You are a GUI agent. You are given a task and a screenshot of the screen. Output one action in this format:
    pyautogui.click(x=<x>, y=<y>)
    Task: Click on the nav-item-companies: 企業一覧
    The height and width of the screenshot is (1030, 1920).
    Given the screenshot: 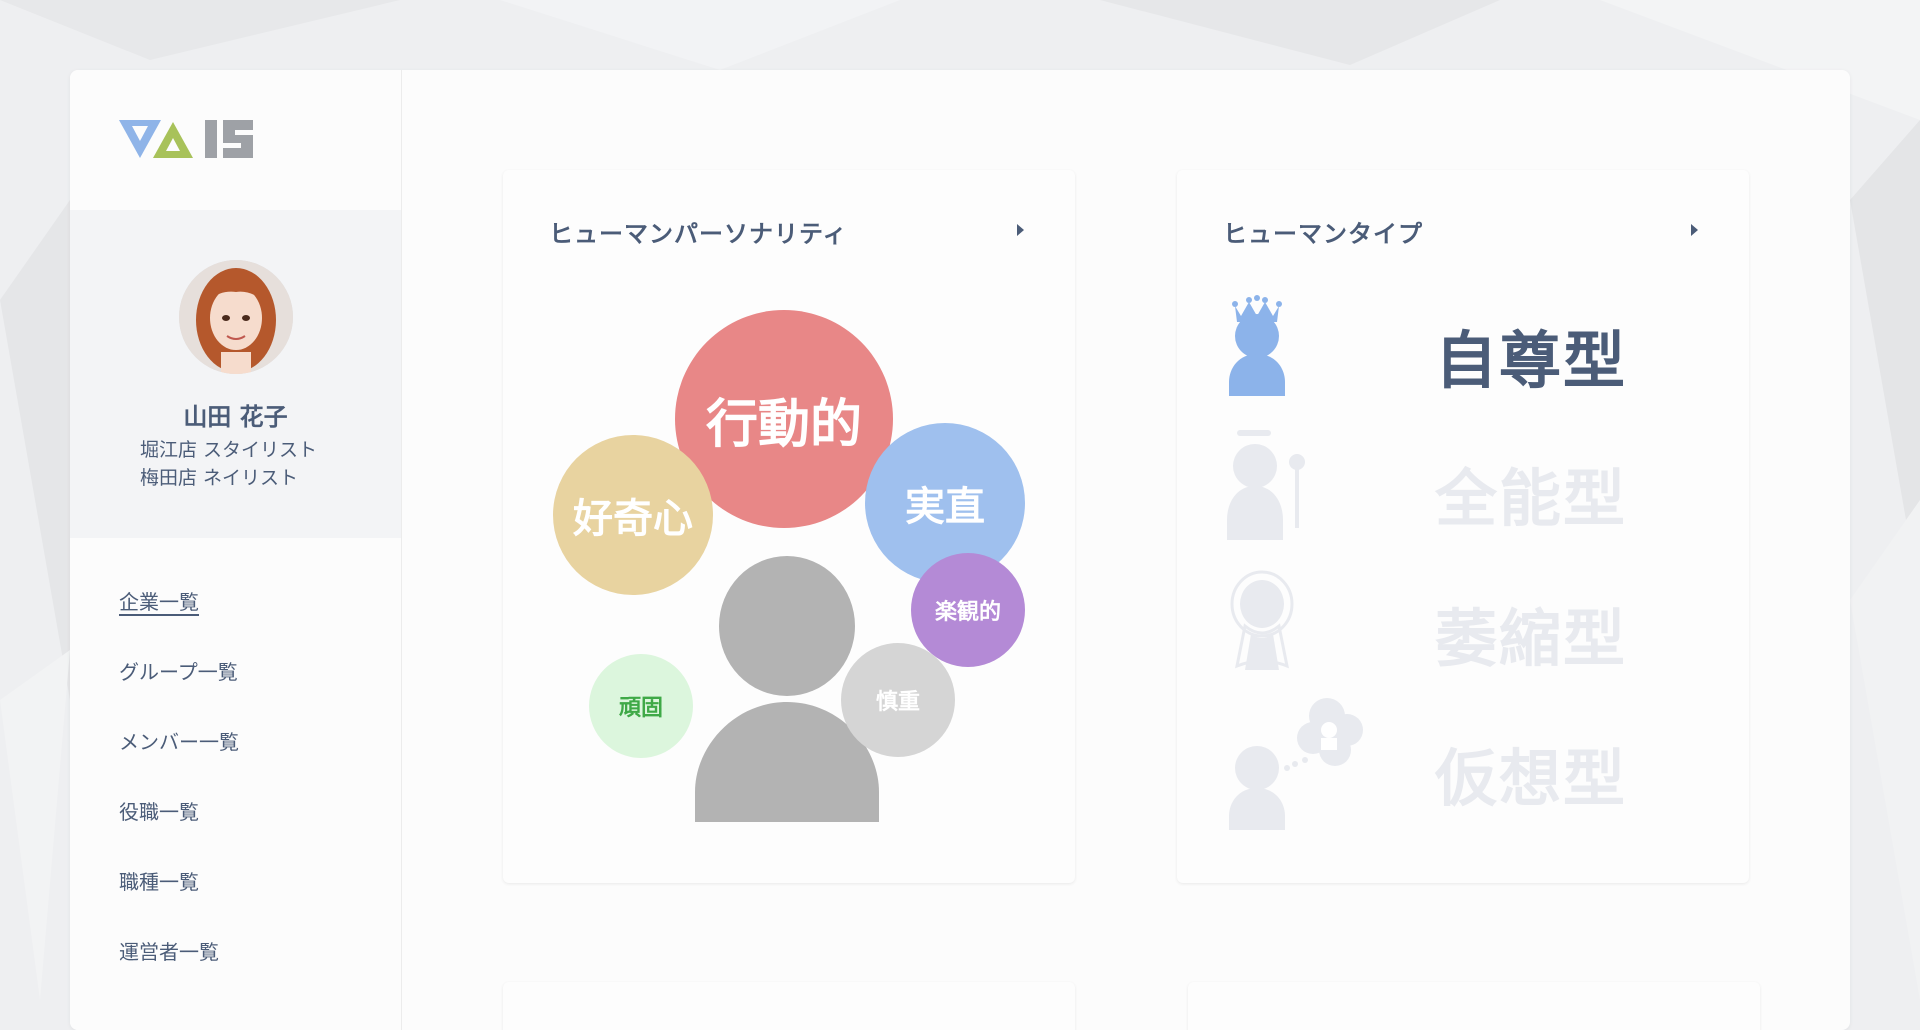 What is the action you would take?
    pyautogui.click(x=179, y=621)
    